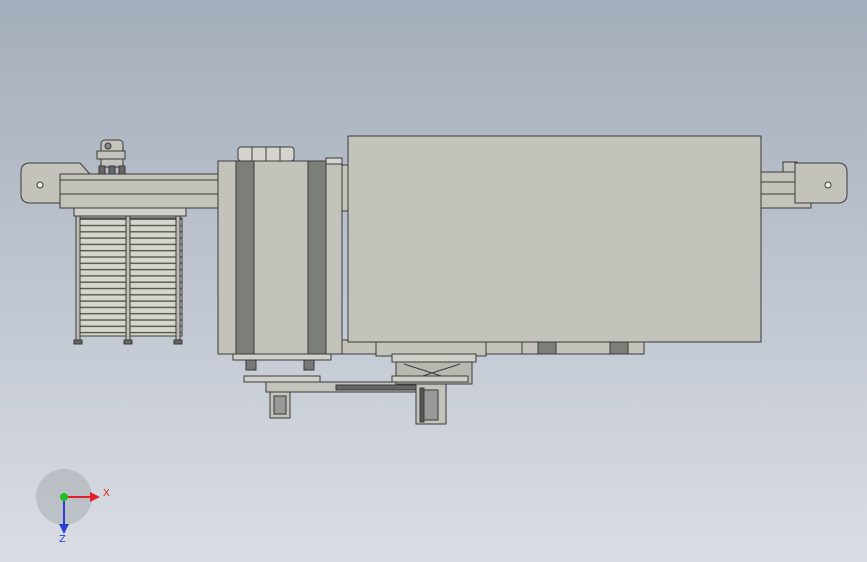  I want to click on z-axis-label: Z, so click(62, 539).